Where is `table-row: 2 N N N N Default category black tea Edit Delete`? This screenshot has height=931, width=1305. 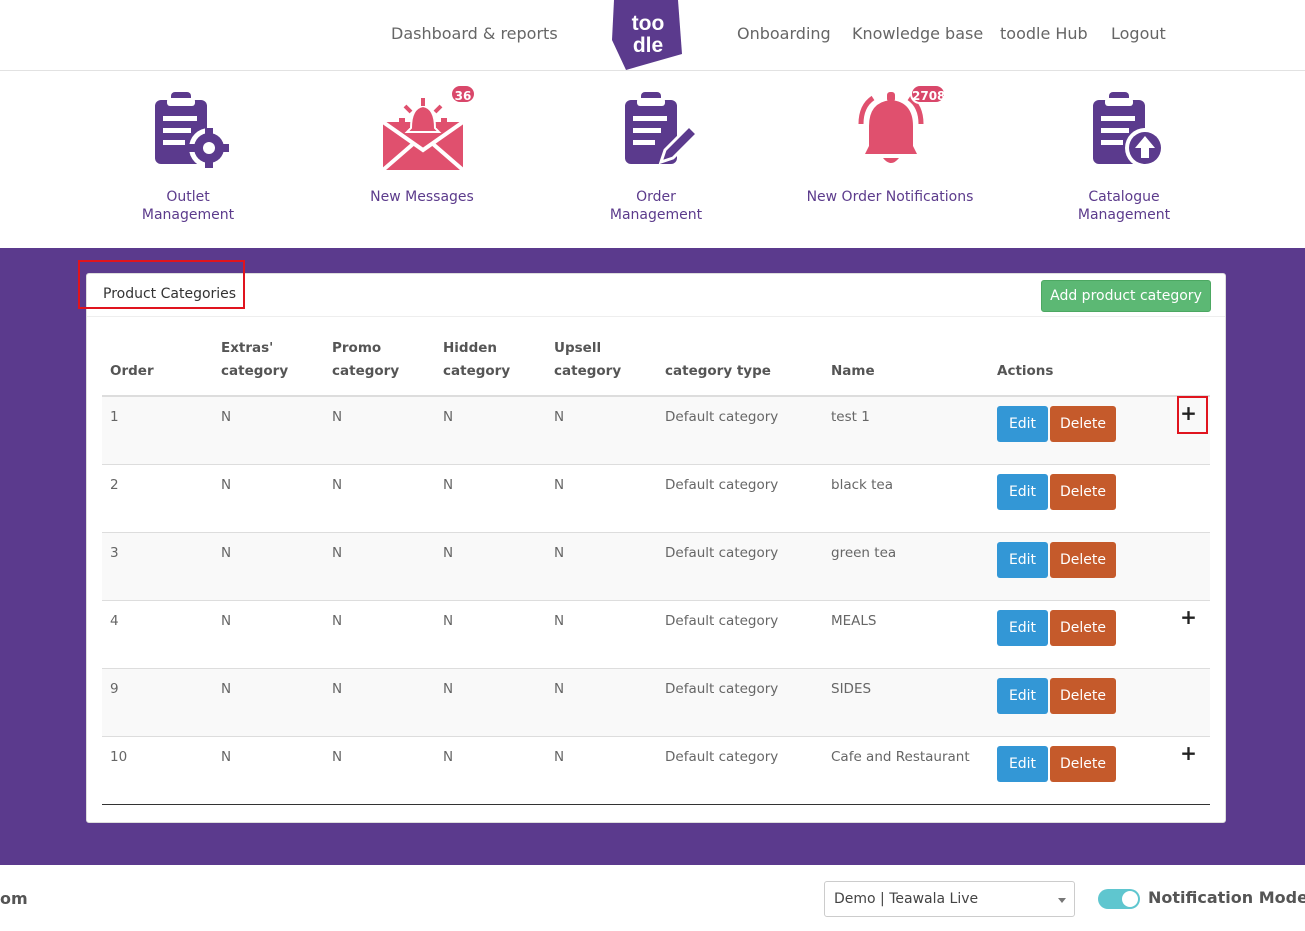 table-row: 2 N N N N Default category black tea Edit Delete is located at coordinates (656, 497).